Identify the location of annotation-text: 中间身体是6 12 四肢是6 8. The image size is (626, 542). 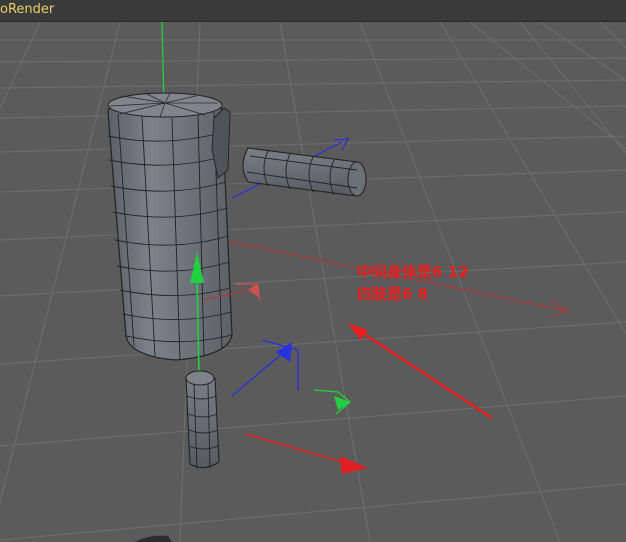
(413, 283).